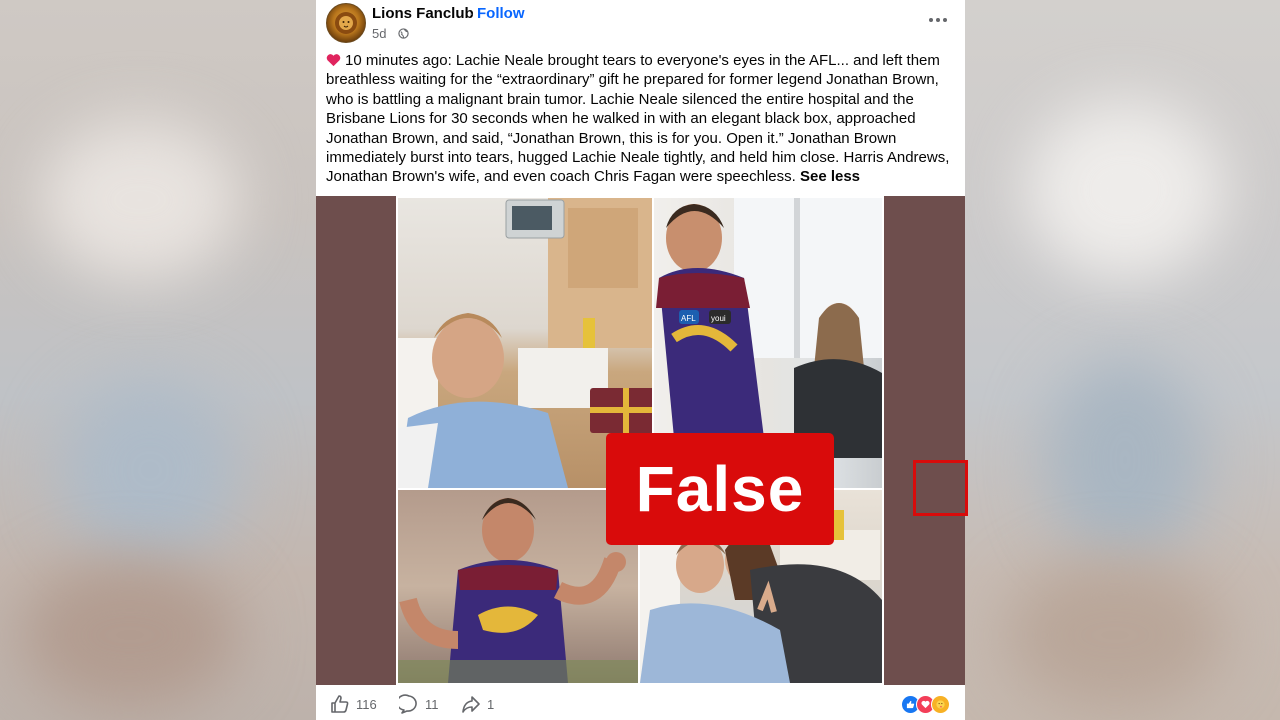 The height and width of the screenshot is (720, 1280). Describe the element at coordinates (830, 176) in the screenshot. I see `see-less-link: See less` at that location.